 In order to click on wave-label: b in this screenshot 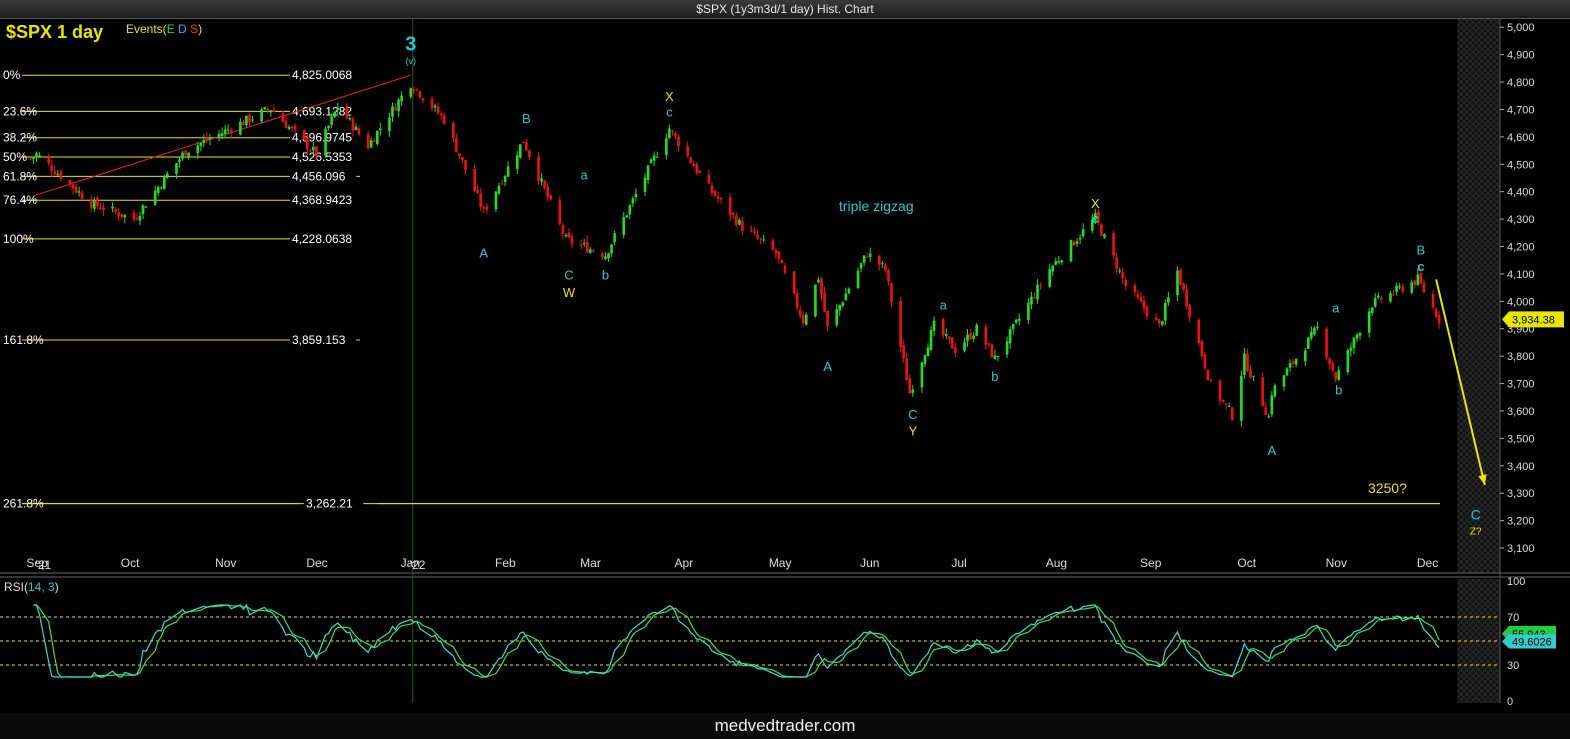, I will do `click(994, 376)`.